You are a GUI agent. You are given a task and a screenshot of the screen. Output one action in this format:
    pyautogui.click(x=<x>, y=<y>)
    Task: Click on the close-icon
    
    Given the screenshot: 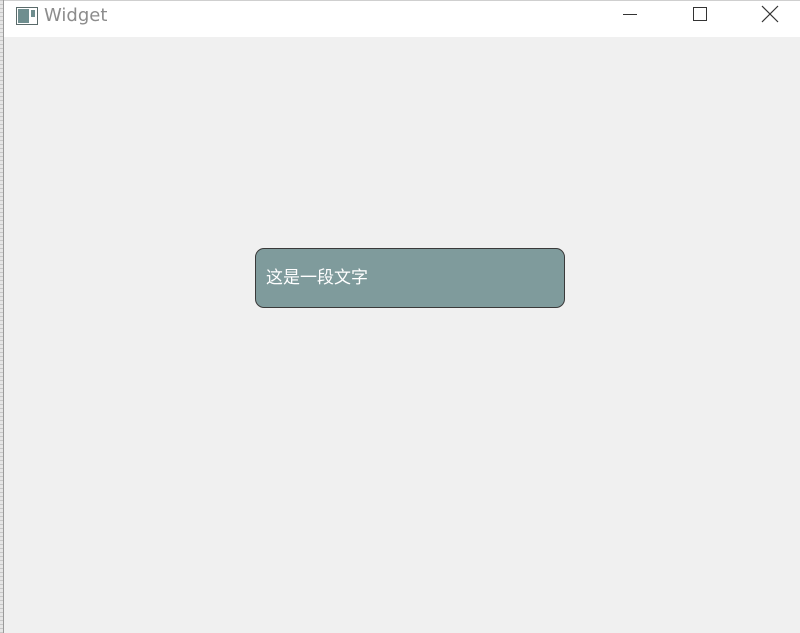 What is the action you would take?
    pyautogui.click(x=770, y=16)
    